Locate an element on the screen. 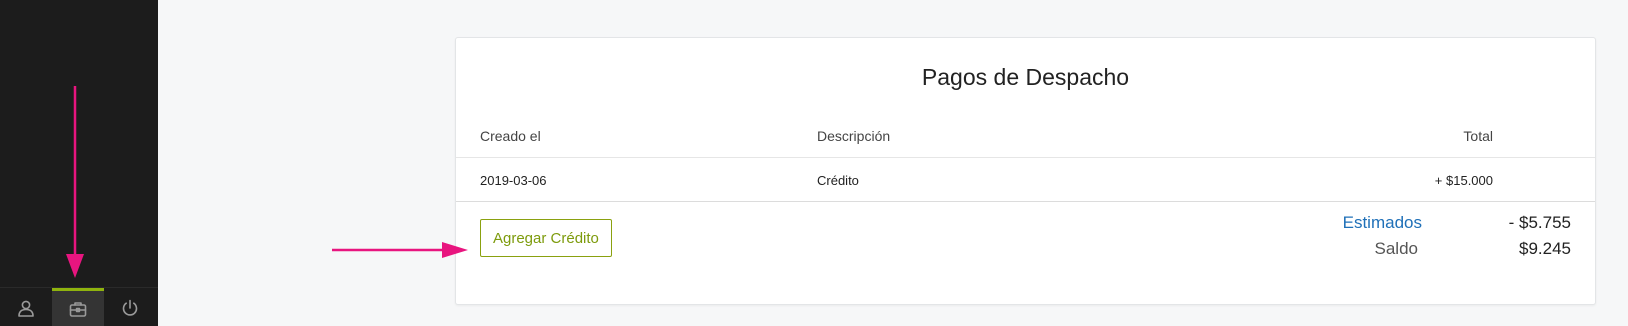 This screenshot has height=326, width=1628. balance-value: $9.245 is located at coordinates (1545, 248).